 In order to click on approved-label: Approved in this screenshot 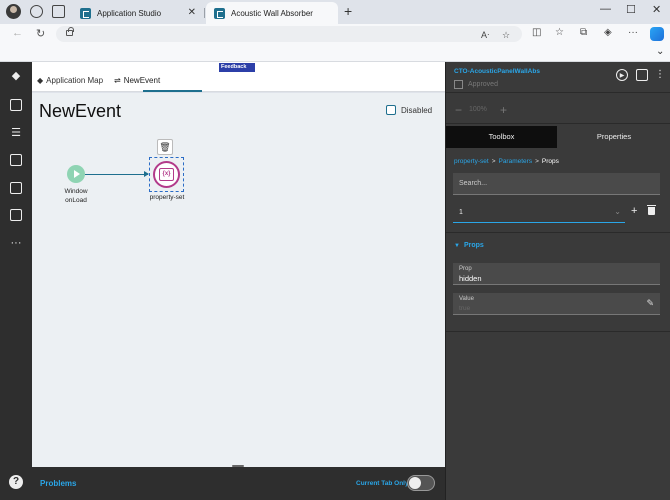, I will do `click(483, 84)`.